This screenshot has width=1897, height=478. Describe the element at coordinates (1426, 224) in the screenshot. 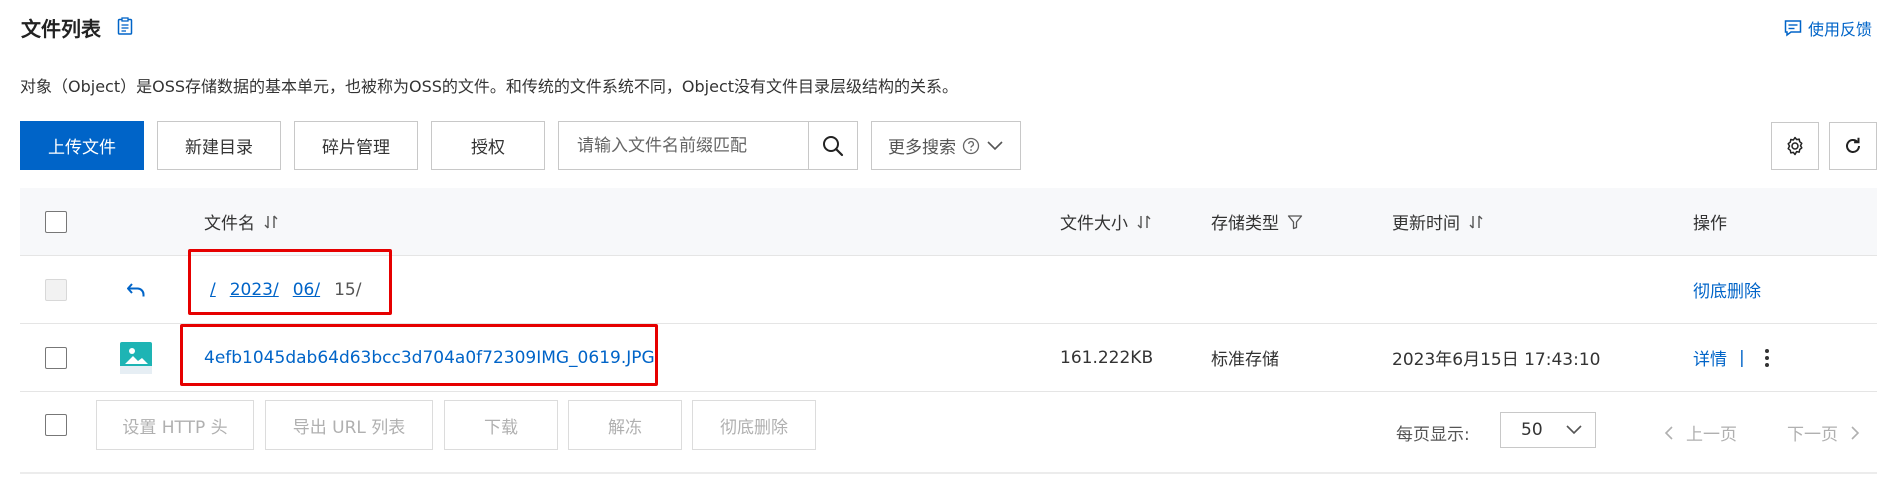

I see `column-updated-label: 更新时间` at that location.